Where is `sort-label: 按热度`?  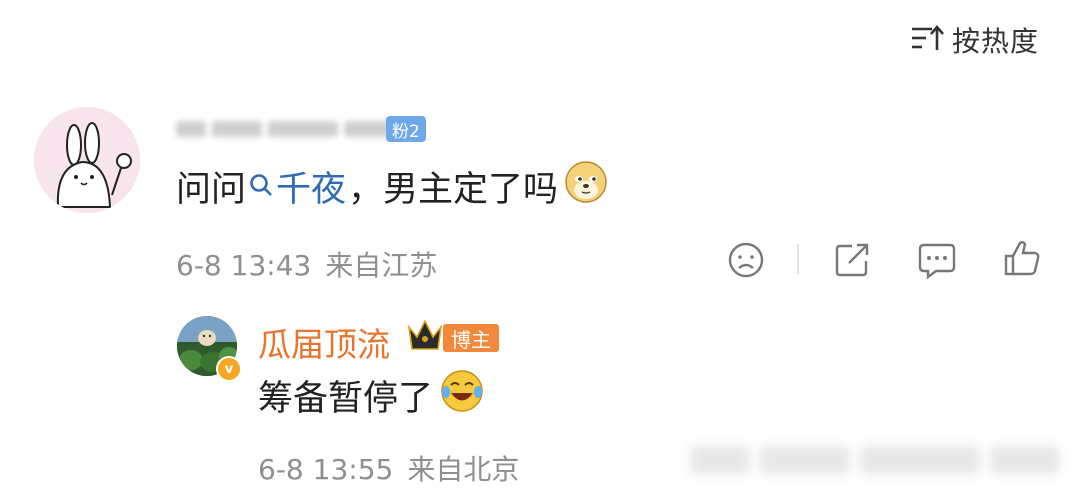 sort-label: 按热度 is located at coordinates (996, 41).